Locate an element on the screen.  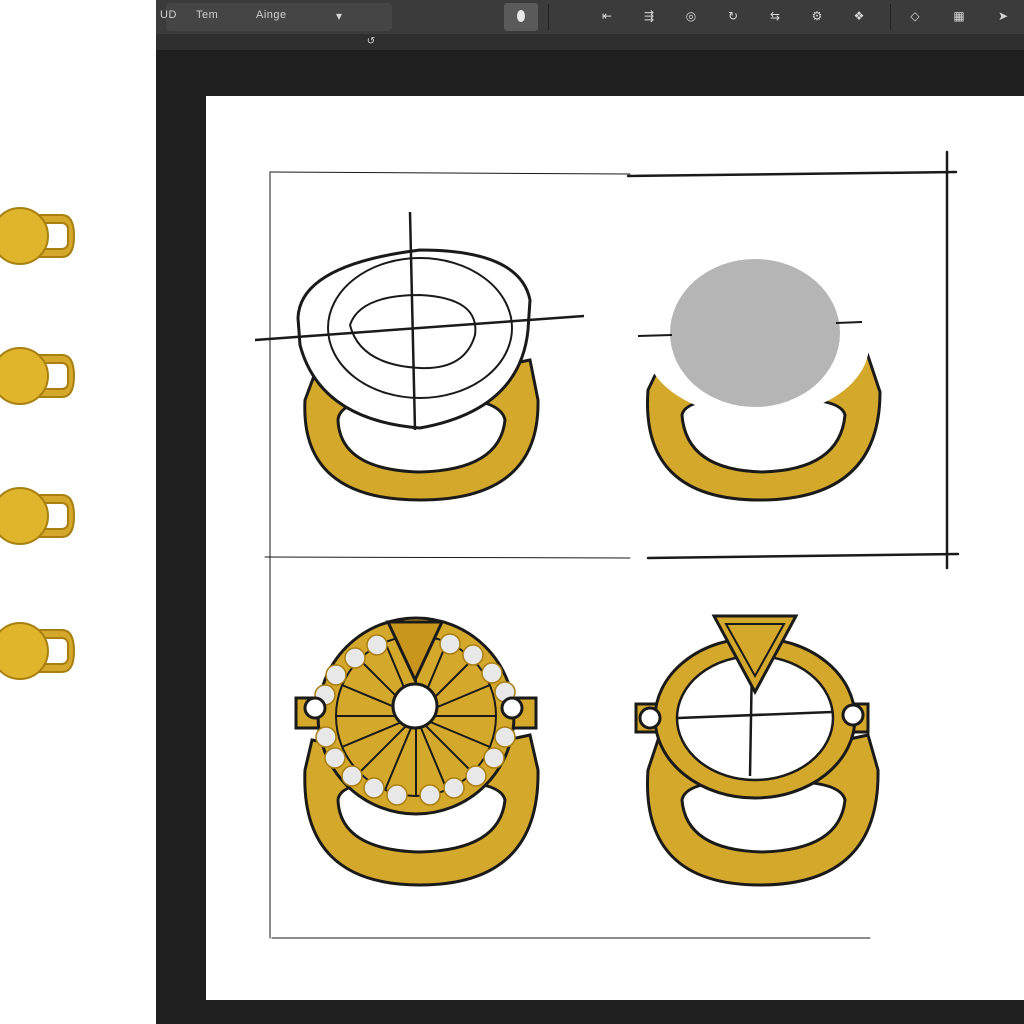
settings-icon: ⚙ is located at coordinates (817, 16).